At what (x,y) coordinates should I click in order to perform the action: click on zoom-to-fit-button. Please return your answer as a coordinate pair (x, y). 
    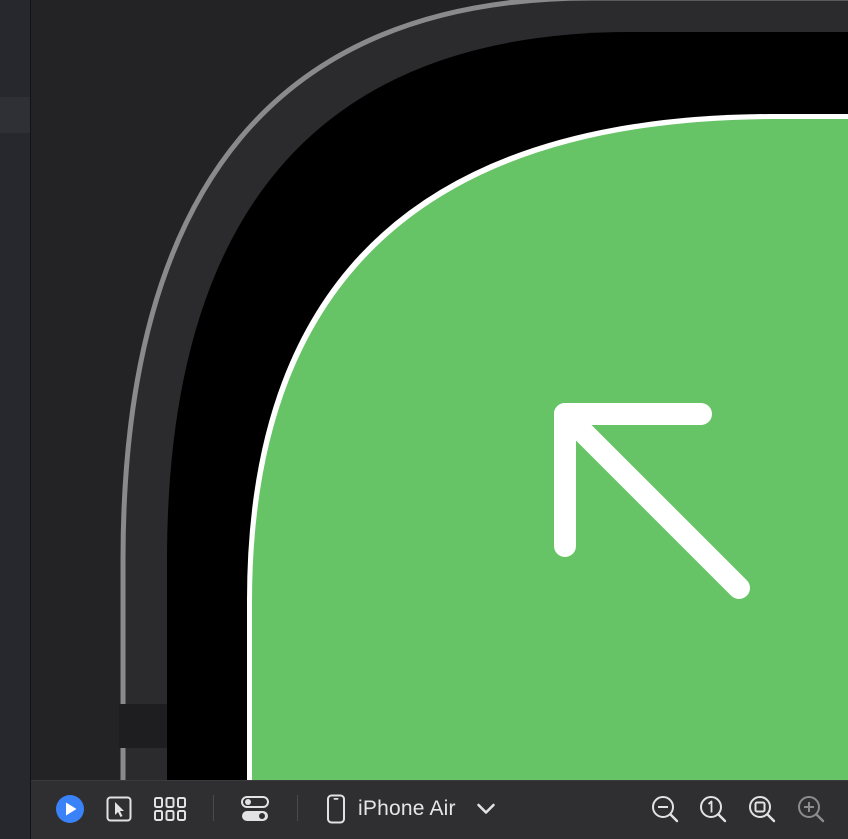
    Looking at the image, I should click on (762, 809).